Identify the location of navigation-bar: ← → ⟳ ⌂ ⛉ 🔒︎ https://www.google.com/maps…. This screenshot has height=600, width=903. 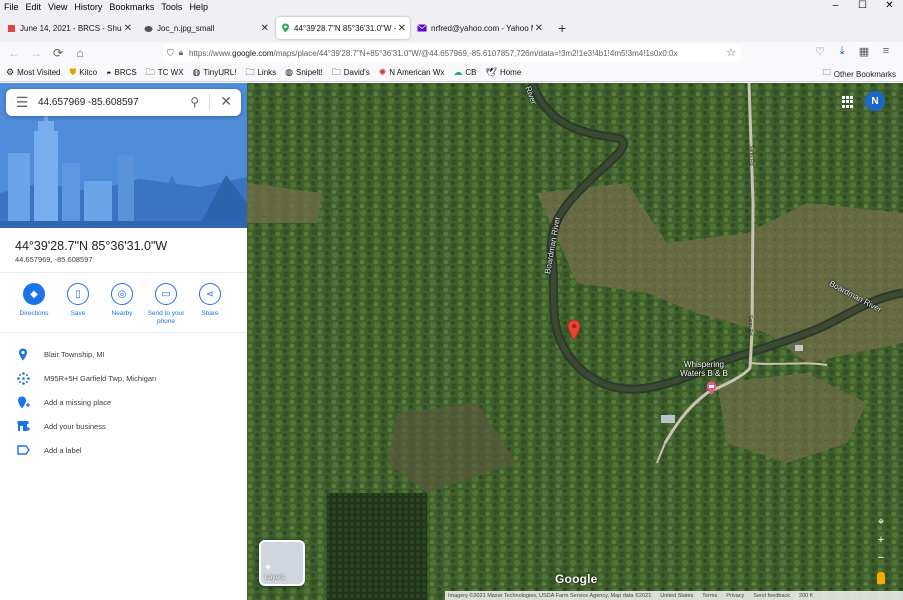
(451, 53).